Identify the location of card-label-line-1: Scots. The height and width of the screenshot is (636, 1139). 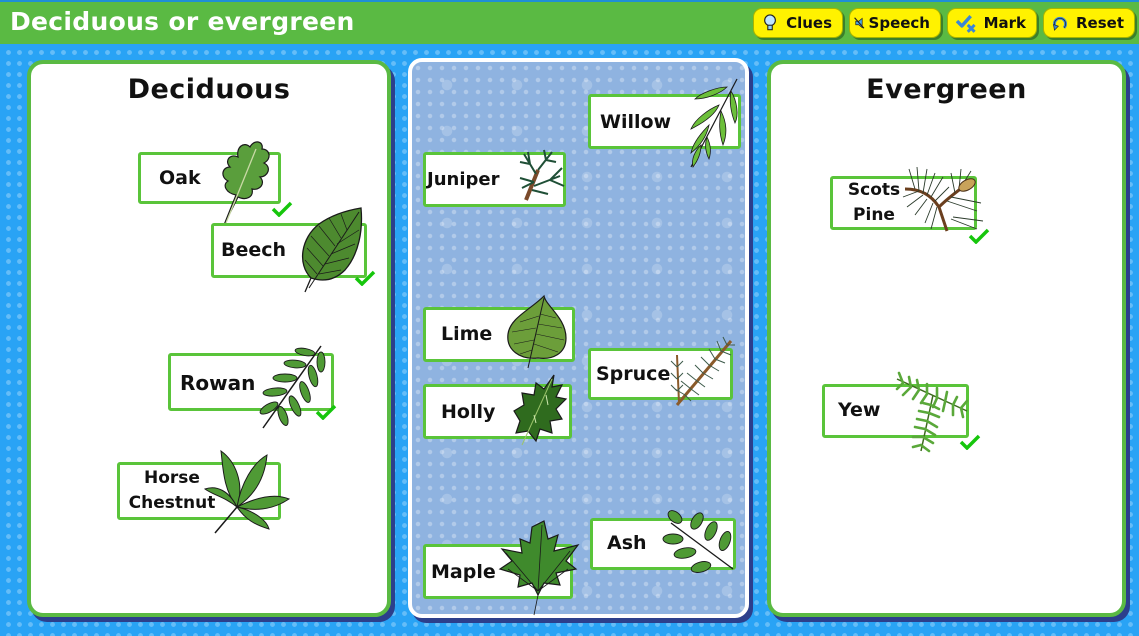
(874, 190).